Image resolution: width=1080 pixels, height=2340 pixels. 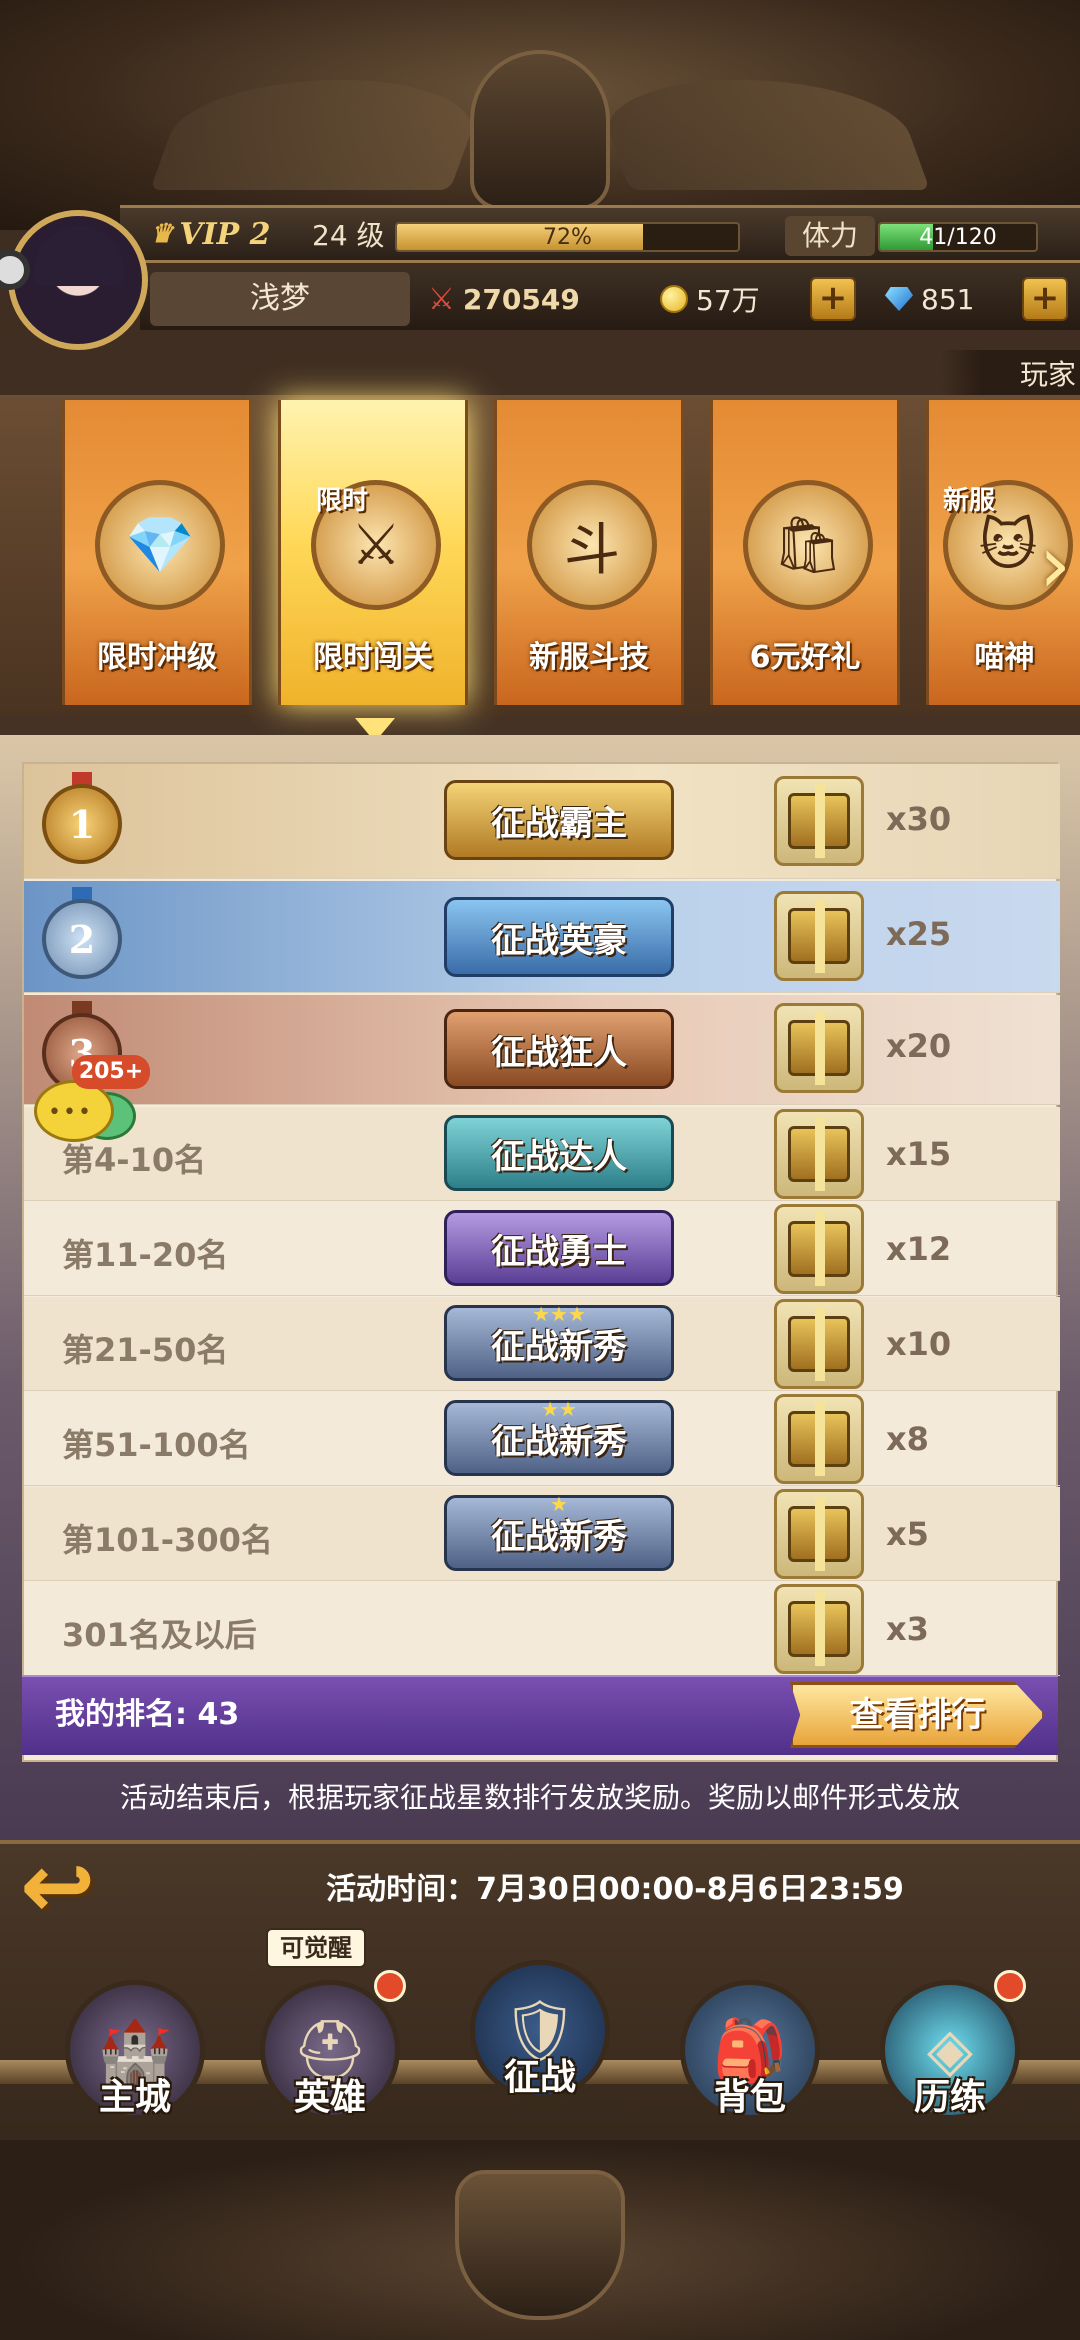 What do you see at coordinates (907, 1439) in the screenshot?
I see `reward-quantity: x8` at bounding box center [907, 1439].